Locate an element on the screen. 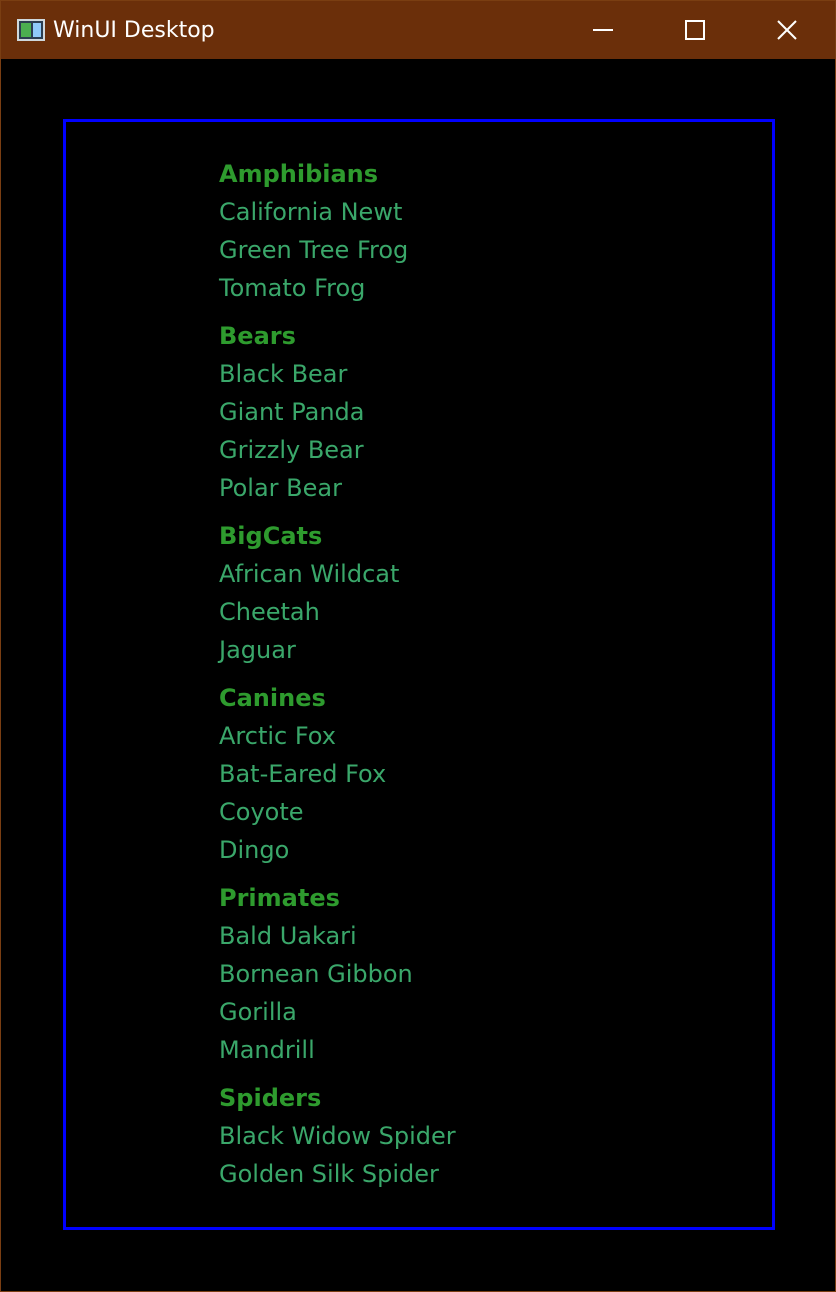 The width and height of the screenshot is (836, 1292). title-bar: WinUI Desktop is located at coordinates (418, 30).